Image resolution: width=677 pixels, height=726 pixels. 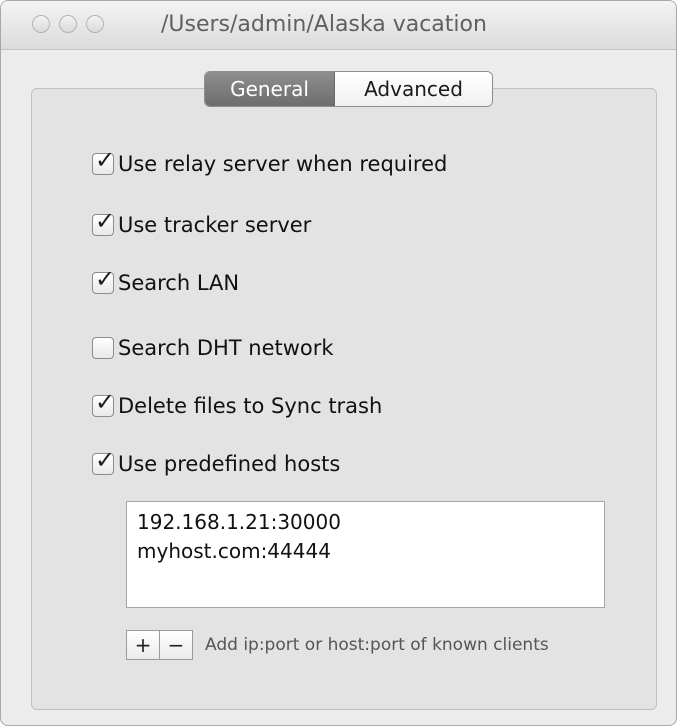 I want to click on use-relay-server-checkbox: ✓, so click(x=103, y=161).